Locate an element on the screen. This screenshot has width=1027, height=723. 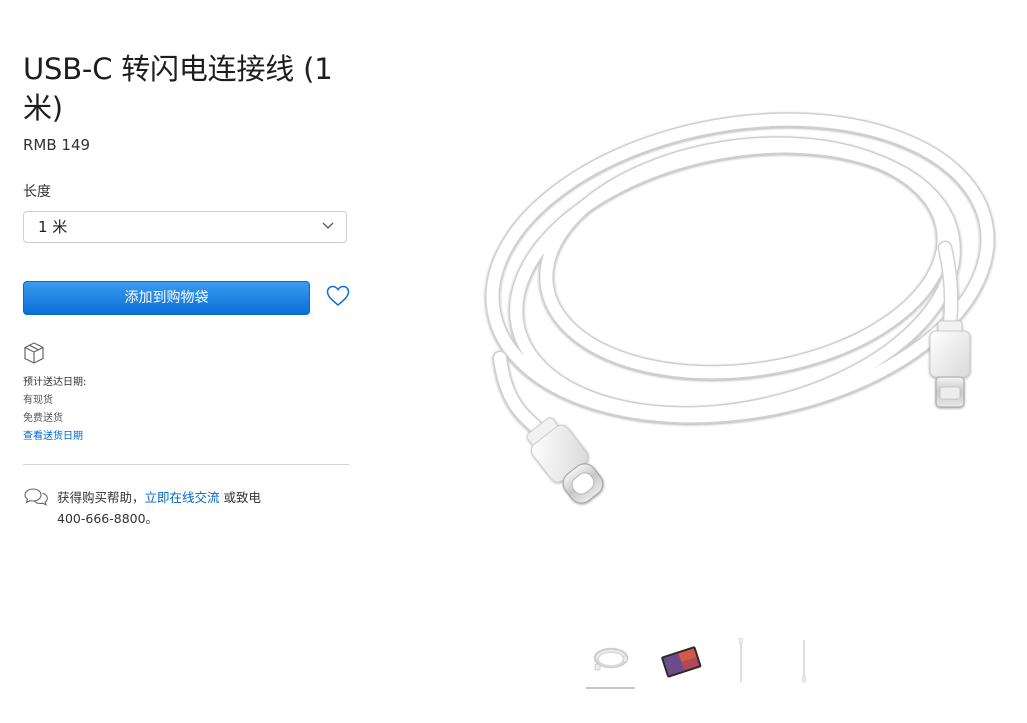
delivery-heading: 预计送达日期: is located at coordinates (55, 382).